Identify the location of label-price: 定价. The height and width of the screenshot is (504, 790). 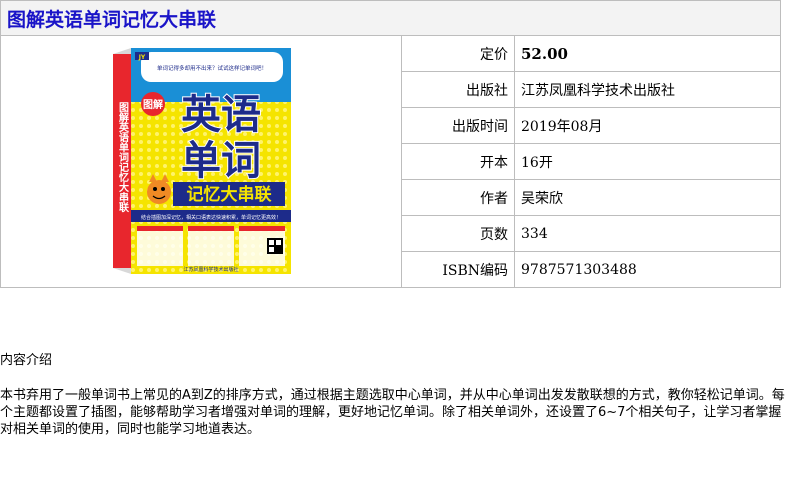
(458, 53).